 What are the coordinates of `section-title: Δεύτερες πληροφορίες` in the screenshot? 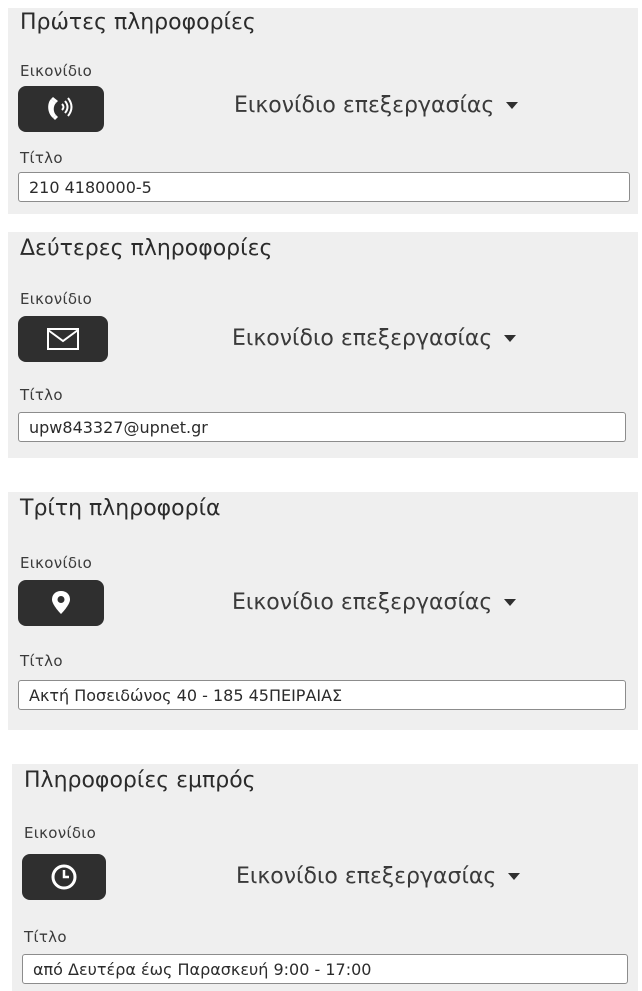 It's located at (146, 248).